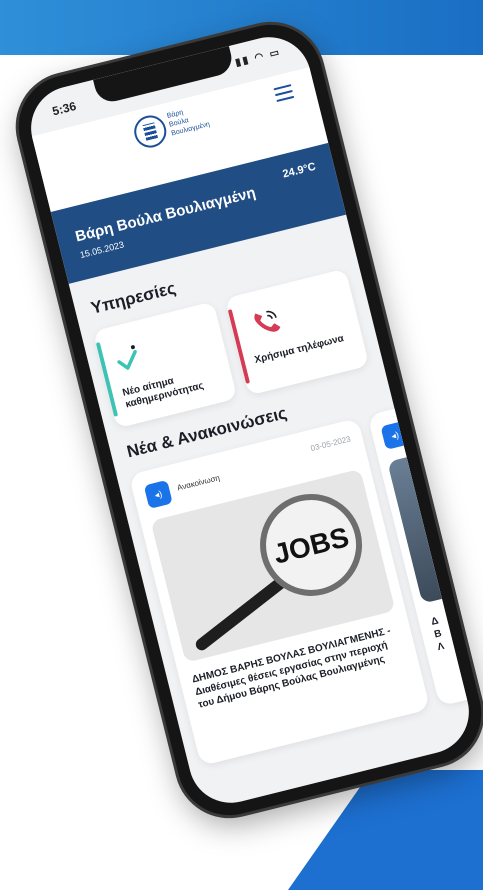 This screenshot has height=890, width=483. I want to click on emblem-icon, so click(150, 131).